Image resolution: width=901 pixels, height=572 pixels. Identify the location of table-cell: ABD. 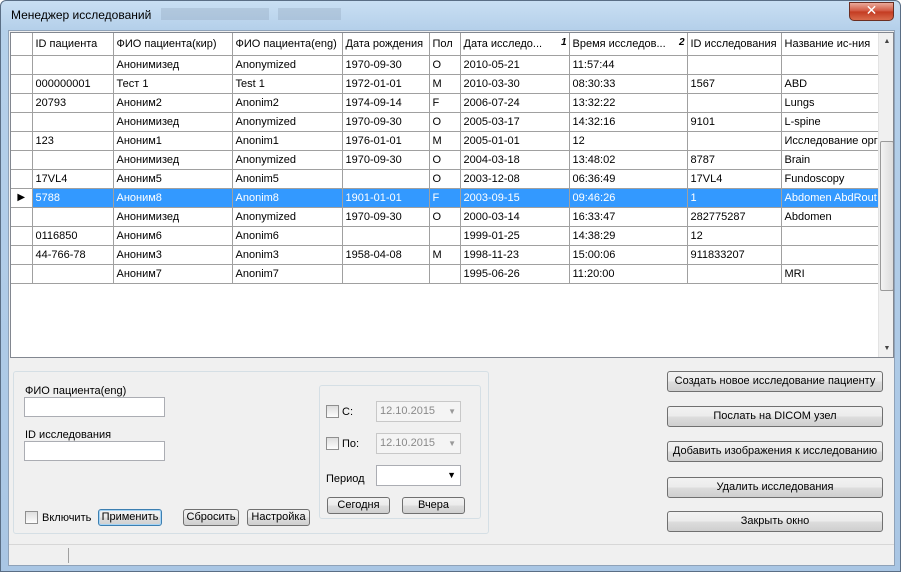
(831, 84).